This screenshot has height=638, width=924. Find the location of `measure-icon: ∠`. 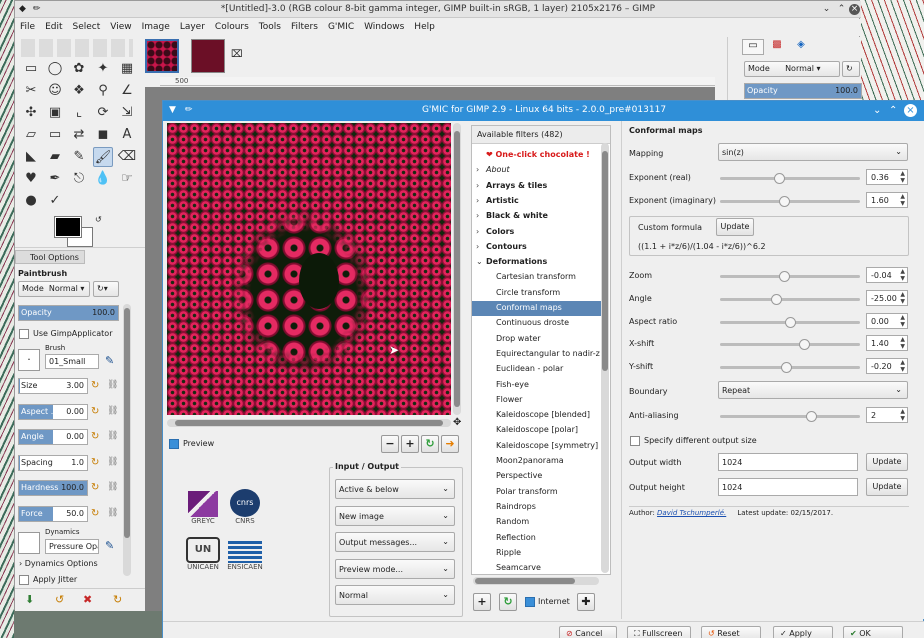

measure-icon: ∠ is located at coordinates (127, 91).